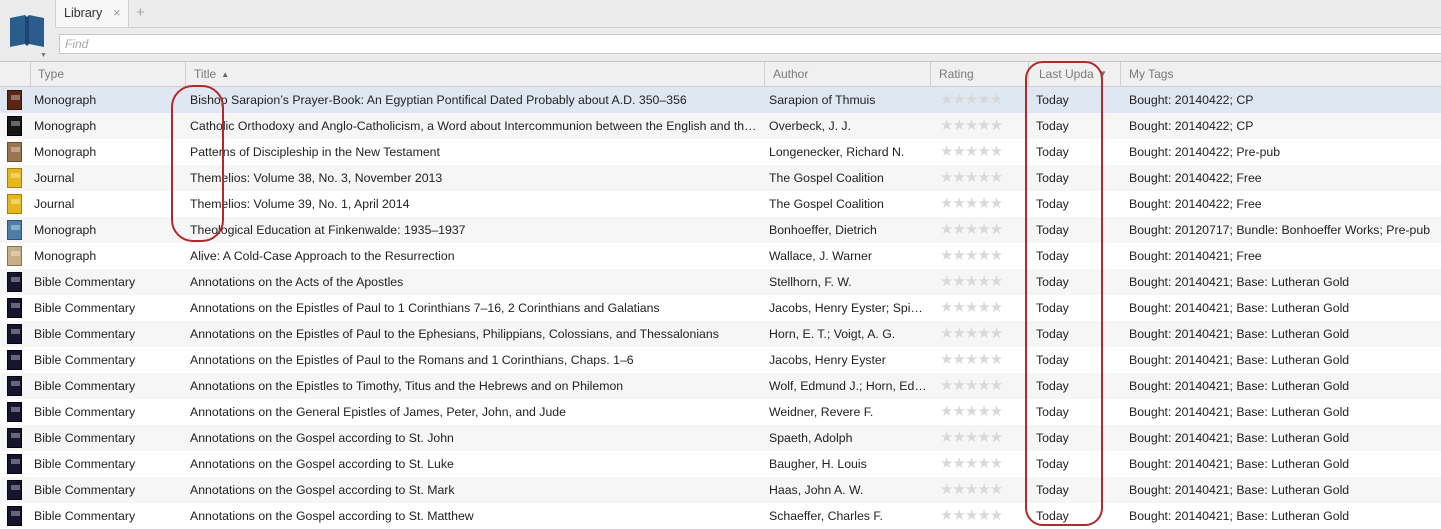  I want to click on column-header-last-updated: Last Upda ▼, so click(1075, 74).